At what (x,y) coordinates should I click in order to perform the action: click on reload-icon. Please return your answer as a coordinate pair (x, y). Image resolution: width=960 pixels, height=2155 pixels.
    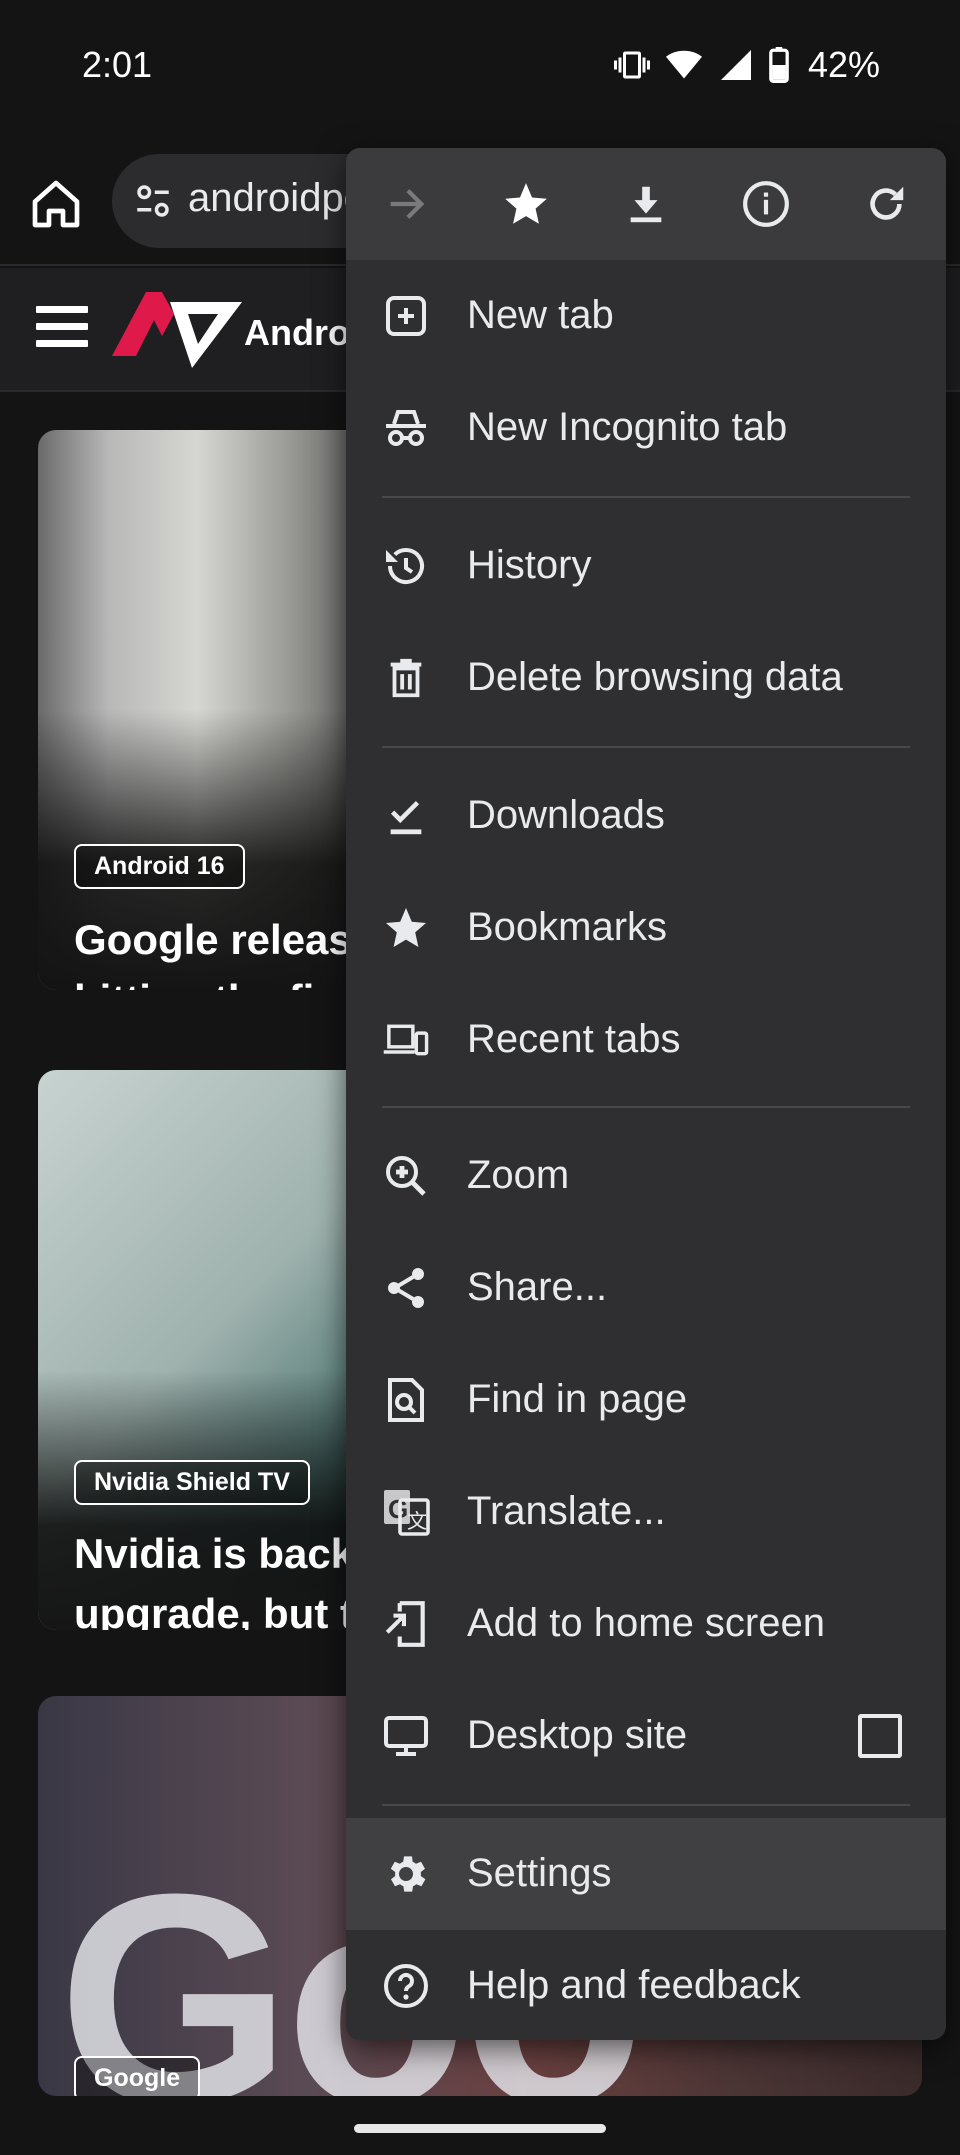
    Looking at the image, I should click on (887, 203).